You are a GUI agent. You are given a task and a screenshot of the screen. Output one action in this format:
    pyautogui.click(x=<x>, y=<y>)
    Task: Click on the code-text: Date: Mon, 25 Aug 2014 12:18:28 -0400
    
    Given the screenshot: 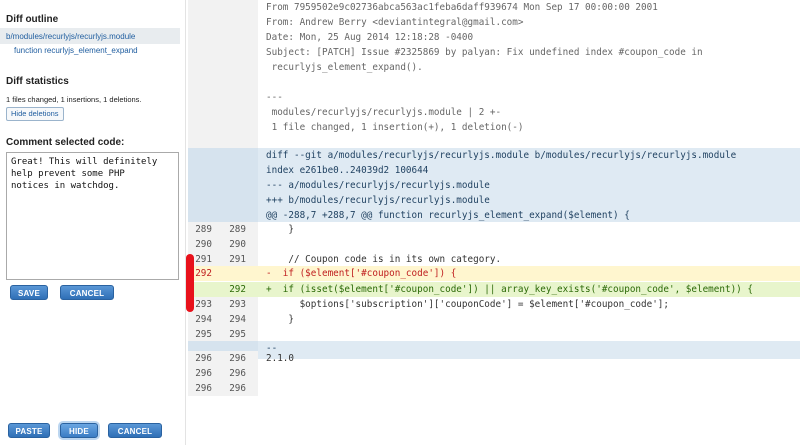 What is the action you would take?
    pyautogui.click(x=370, y=37)
    